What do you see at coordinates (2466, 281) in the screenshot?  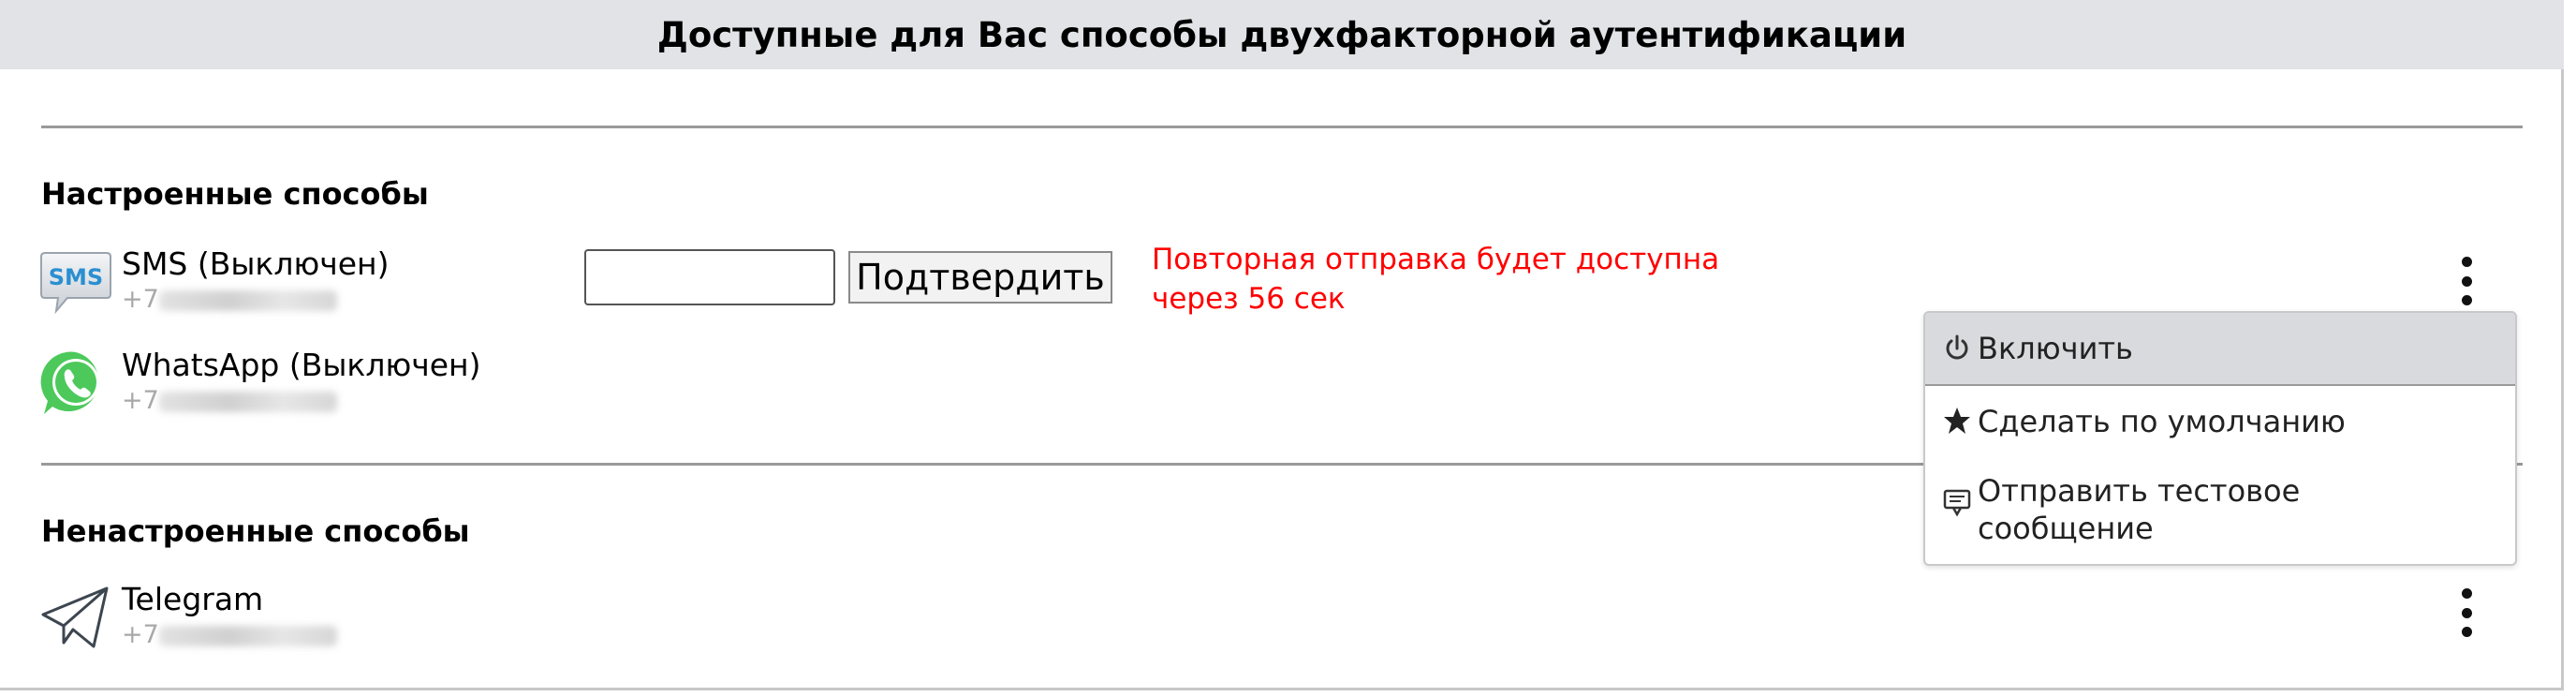 I see `sms-more-options-icon` at bounding box center [2466, 281].